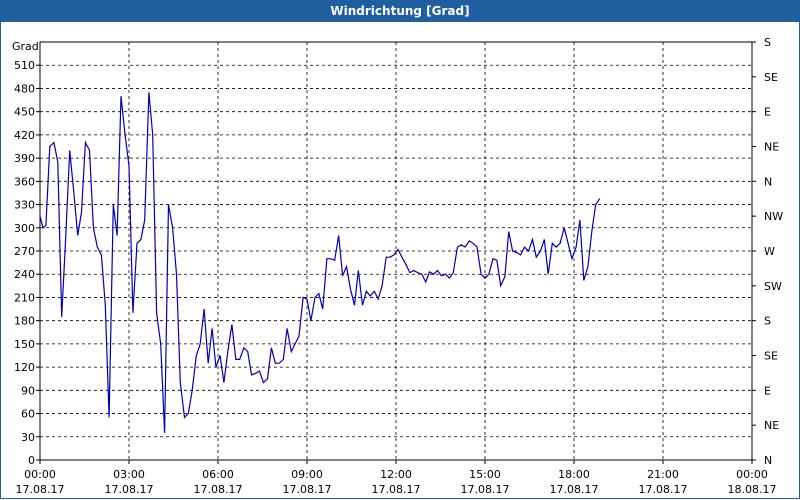 Image resolution: width=800 pixels, height=500 pixels. Describe the element at coordinates (25, 46) in the screenshot. I see `y-axis-label: Grad` at that location.